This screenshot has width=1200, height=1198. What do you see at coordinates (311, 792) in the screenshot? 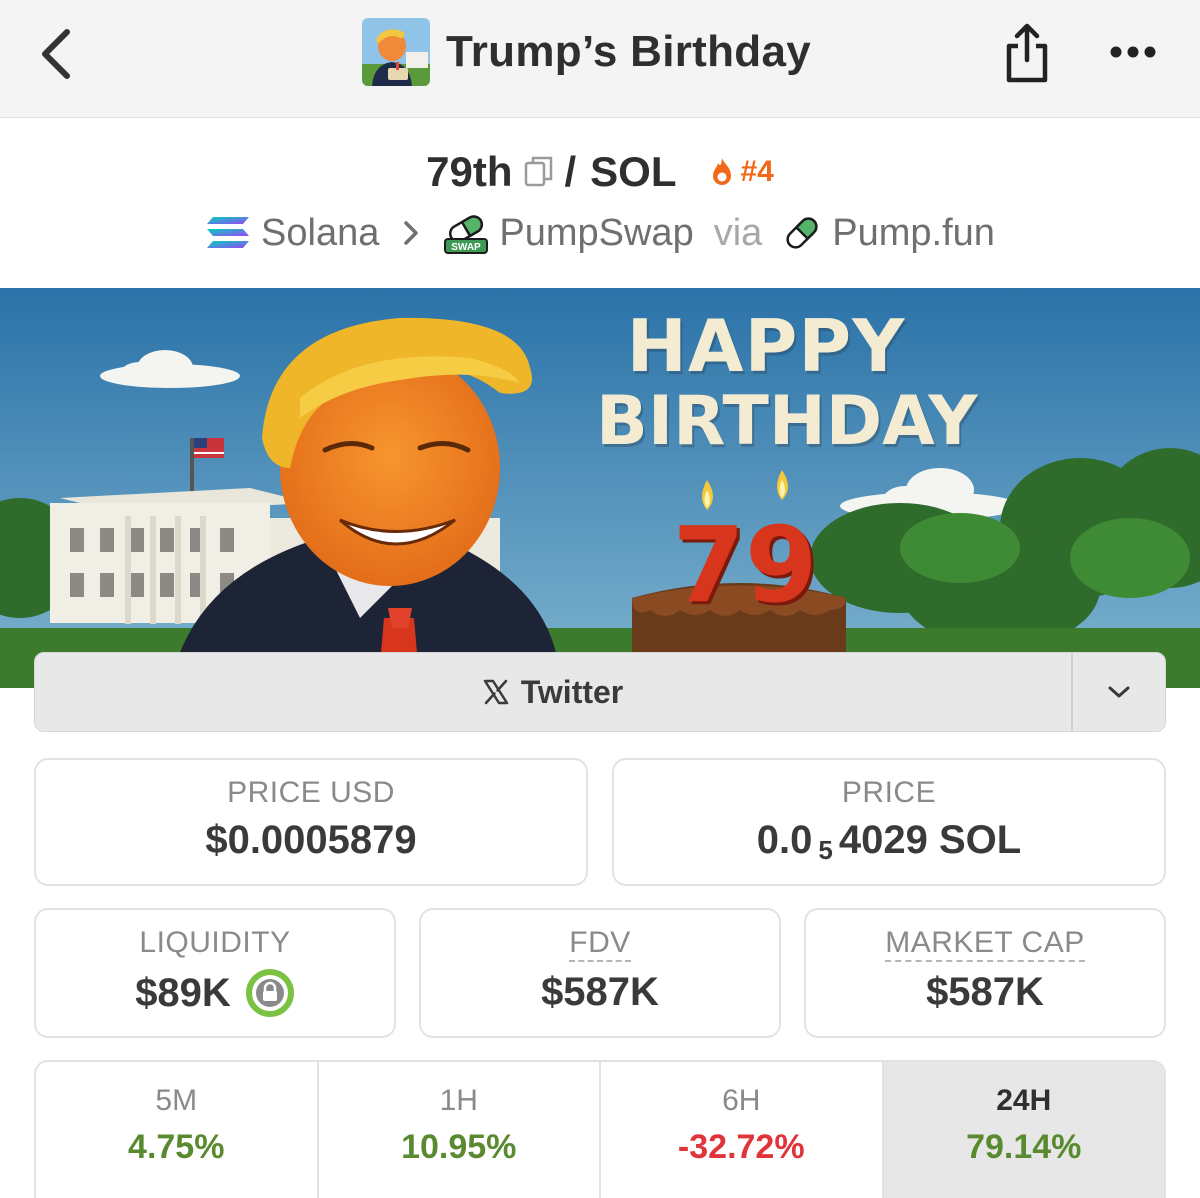
I see `price-usd-label: PRICE USD` at bounding box center [311, 792].